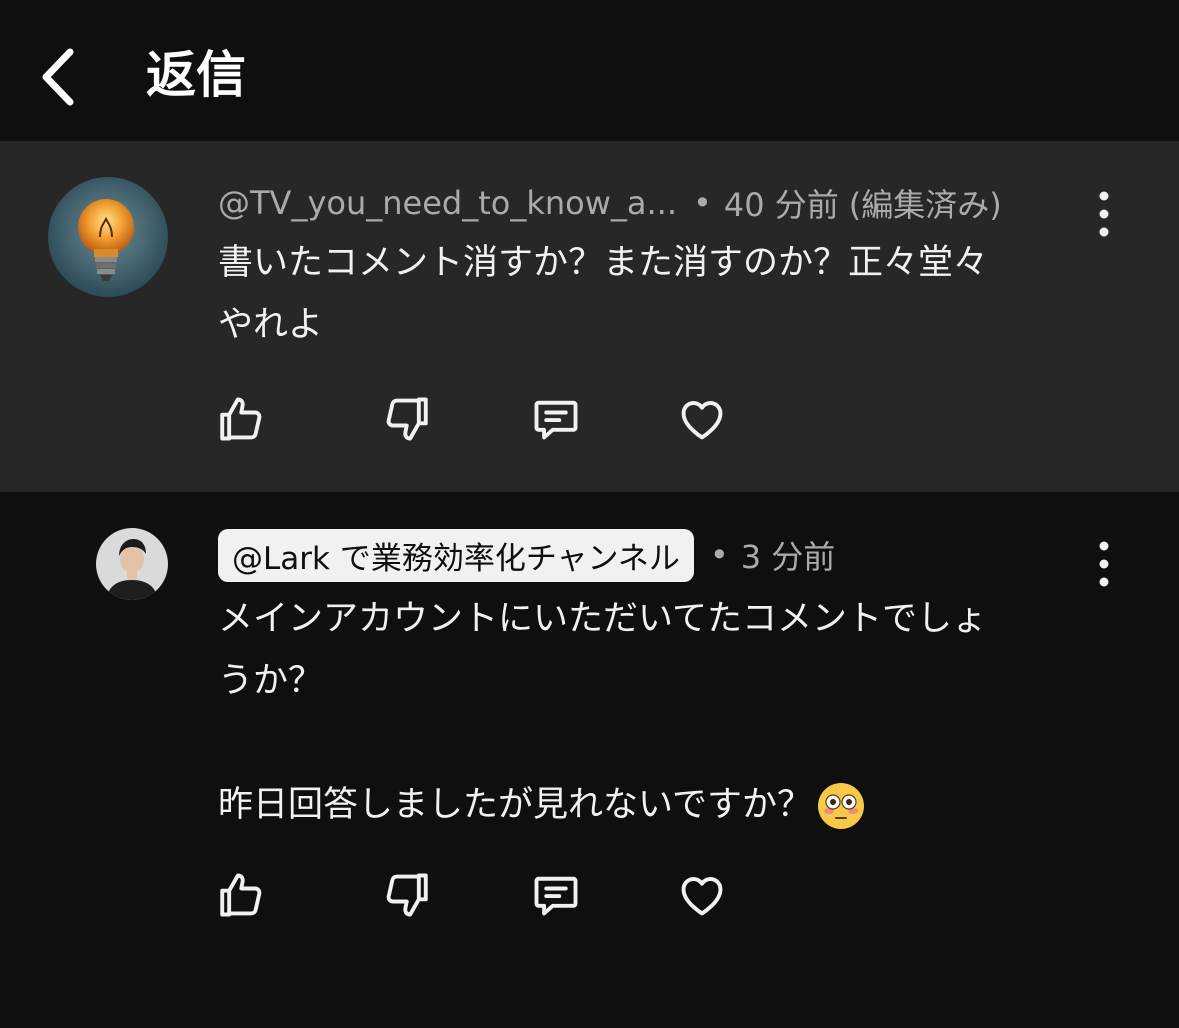 The image size is (1179, 1028). I want to click on chevron-left-icon, so click(58, 77).